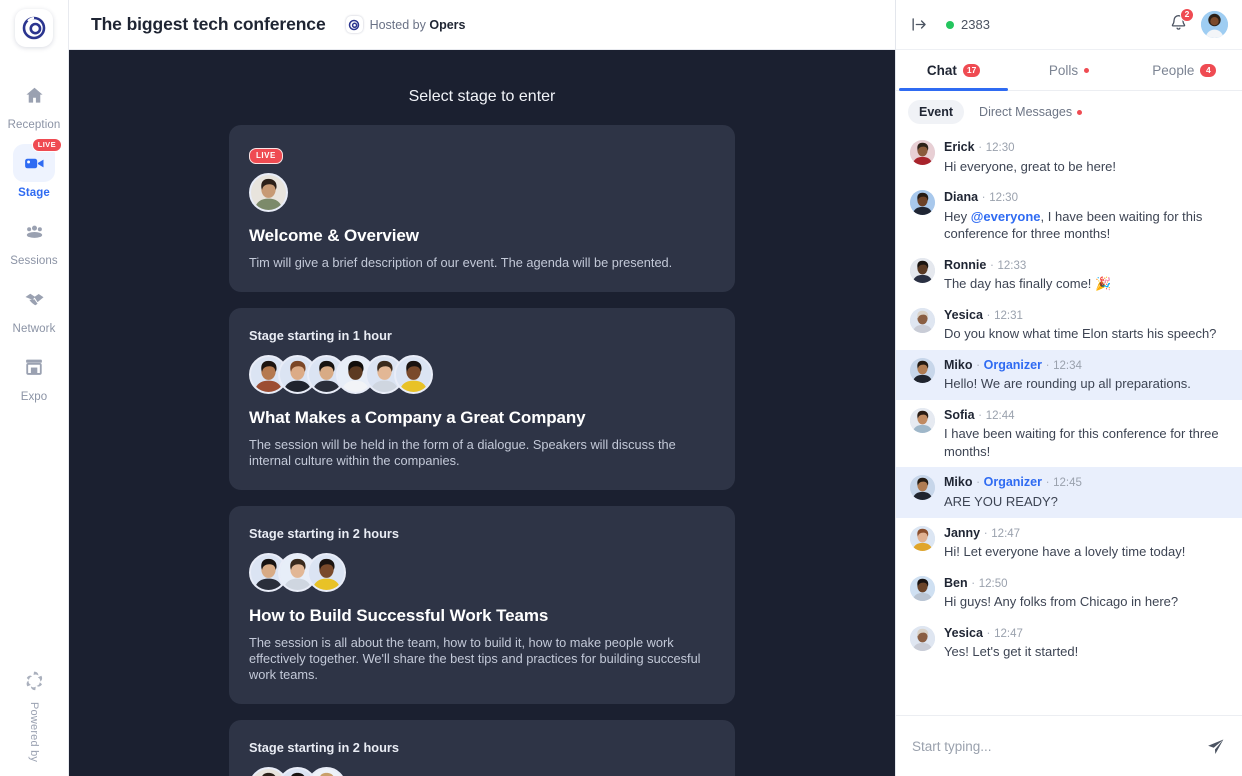  What do you see at coordinates (961, 197) in the screenshot?
I see `message-author: Diana` at bounding box center [961, 197].